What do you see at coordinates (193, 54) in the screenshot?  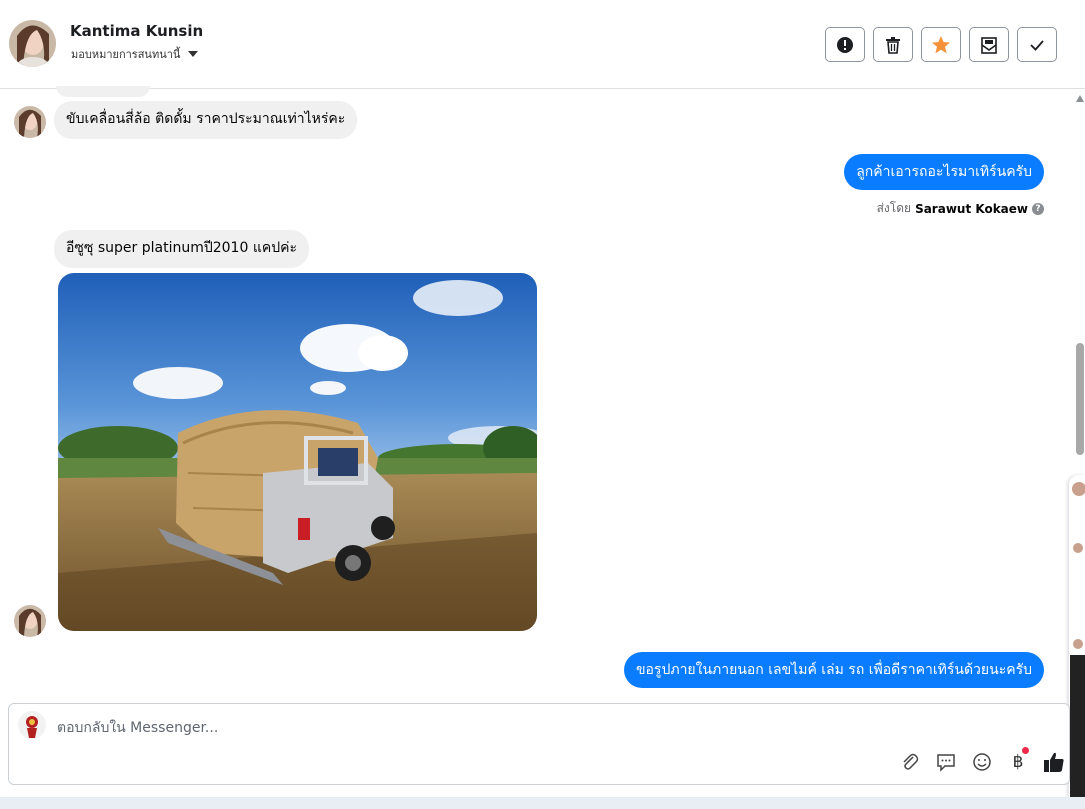 I see `caret-down-icon` at bounding box center [193, 54].